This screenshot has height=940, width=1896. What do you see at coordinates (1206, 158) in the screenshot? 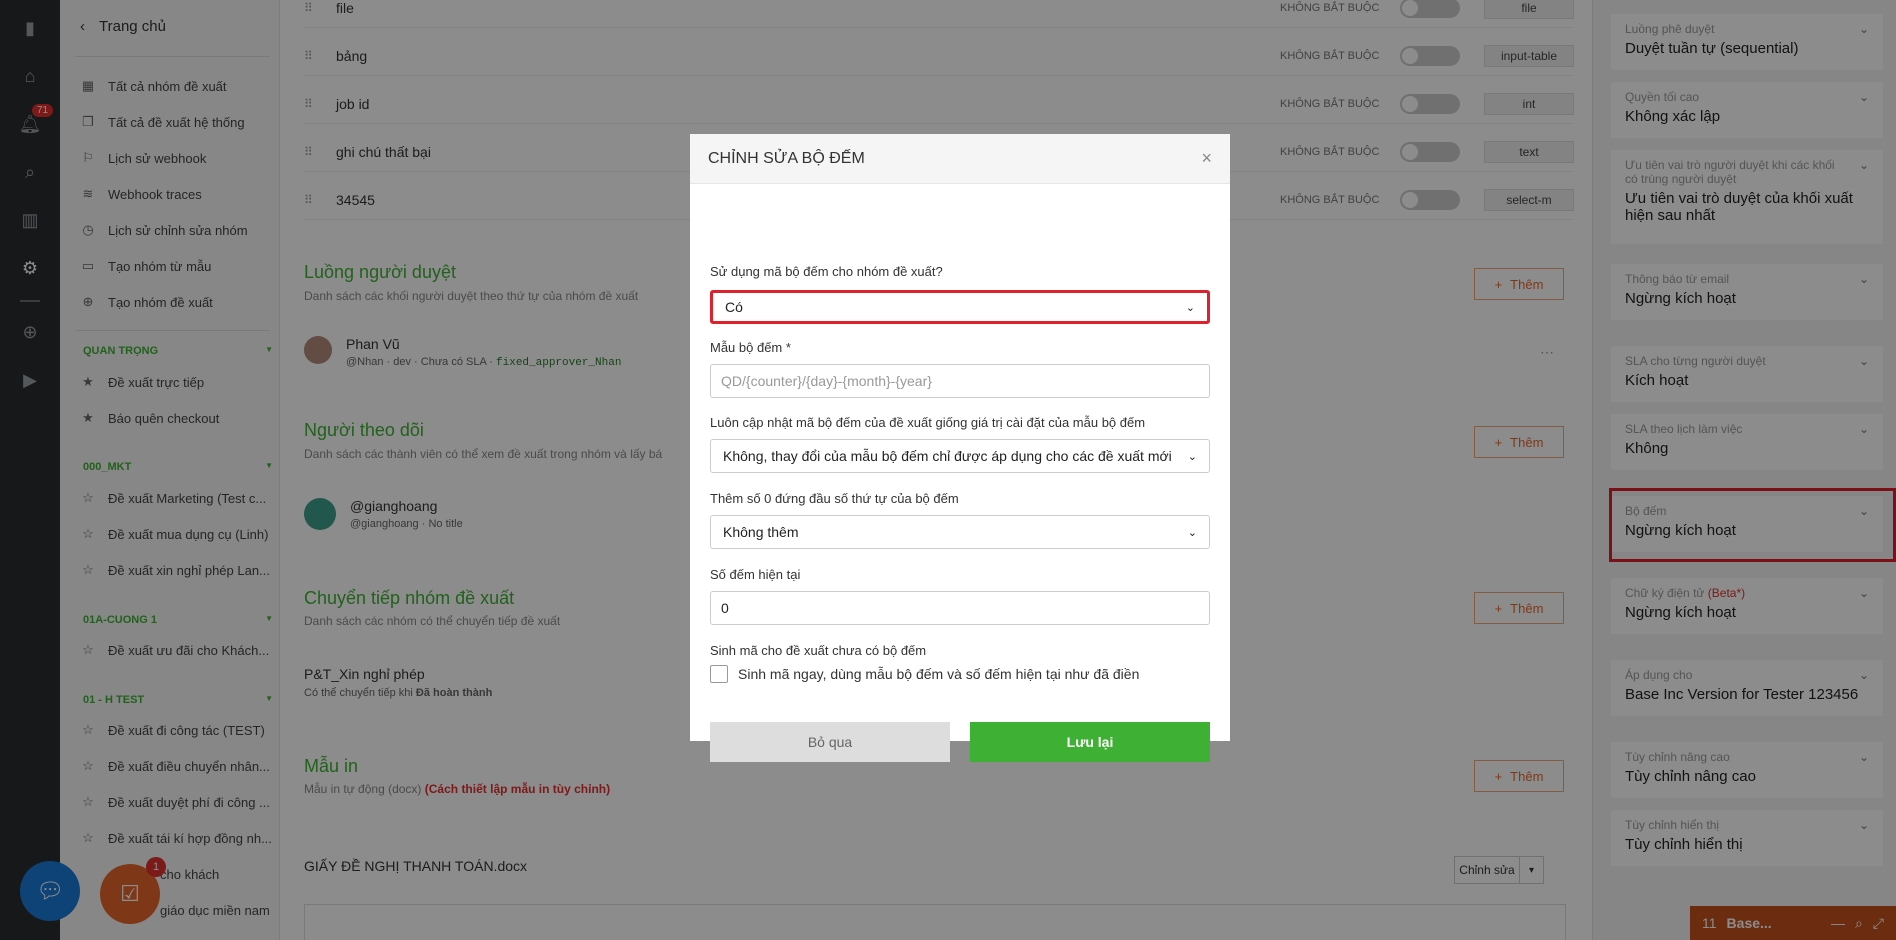
I see `close-icon: ×` at bounding box center [1206, 158].